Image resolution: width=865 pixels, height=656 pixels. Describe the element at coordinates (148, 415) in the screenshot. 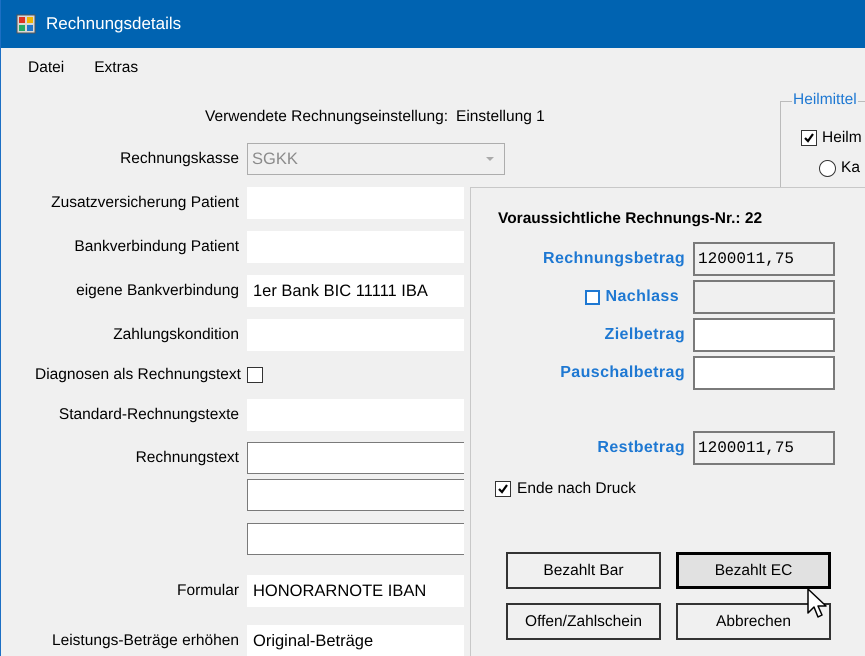

I see `field-label: Standard-Rechnungstexte` at that location.